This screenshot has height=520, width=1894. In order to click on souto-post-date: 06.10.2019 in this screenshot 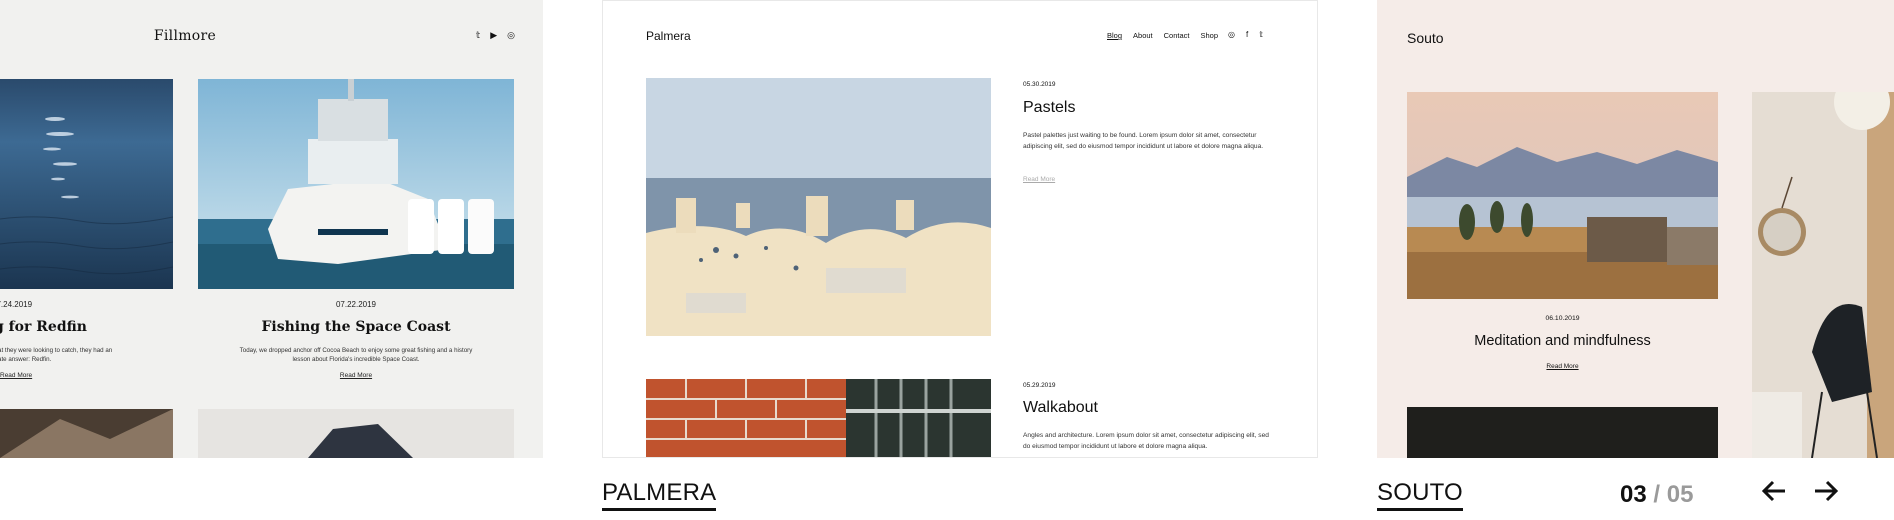, I will do `click(1562, 318)`.